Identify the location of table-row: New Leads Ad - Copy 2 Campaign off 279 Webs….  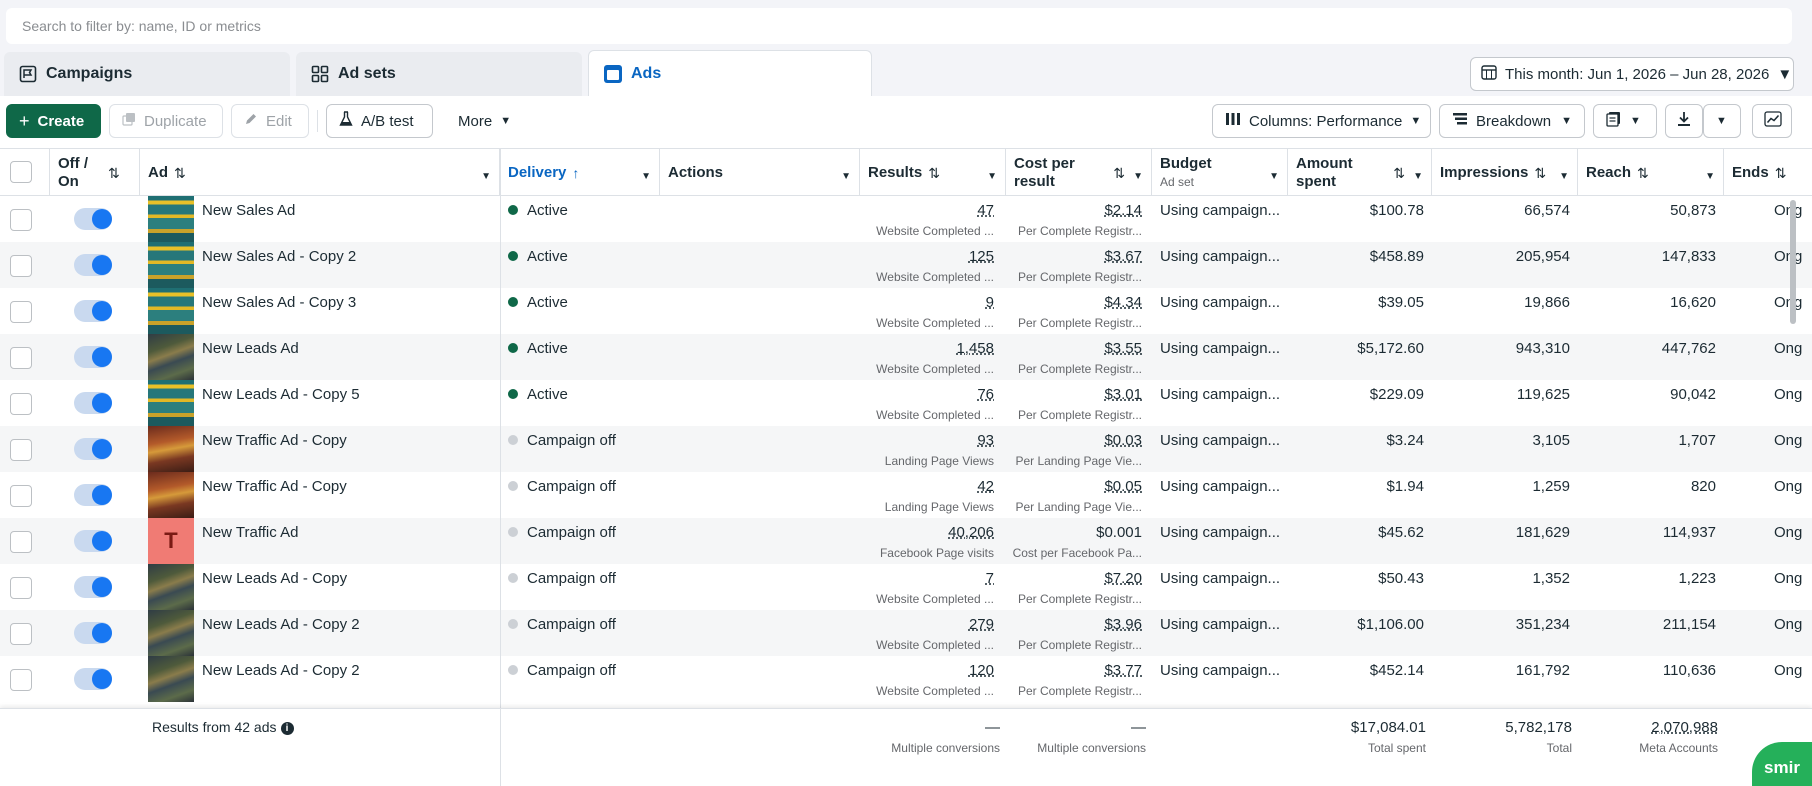
(906, 633).